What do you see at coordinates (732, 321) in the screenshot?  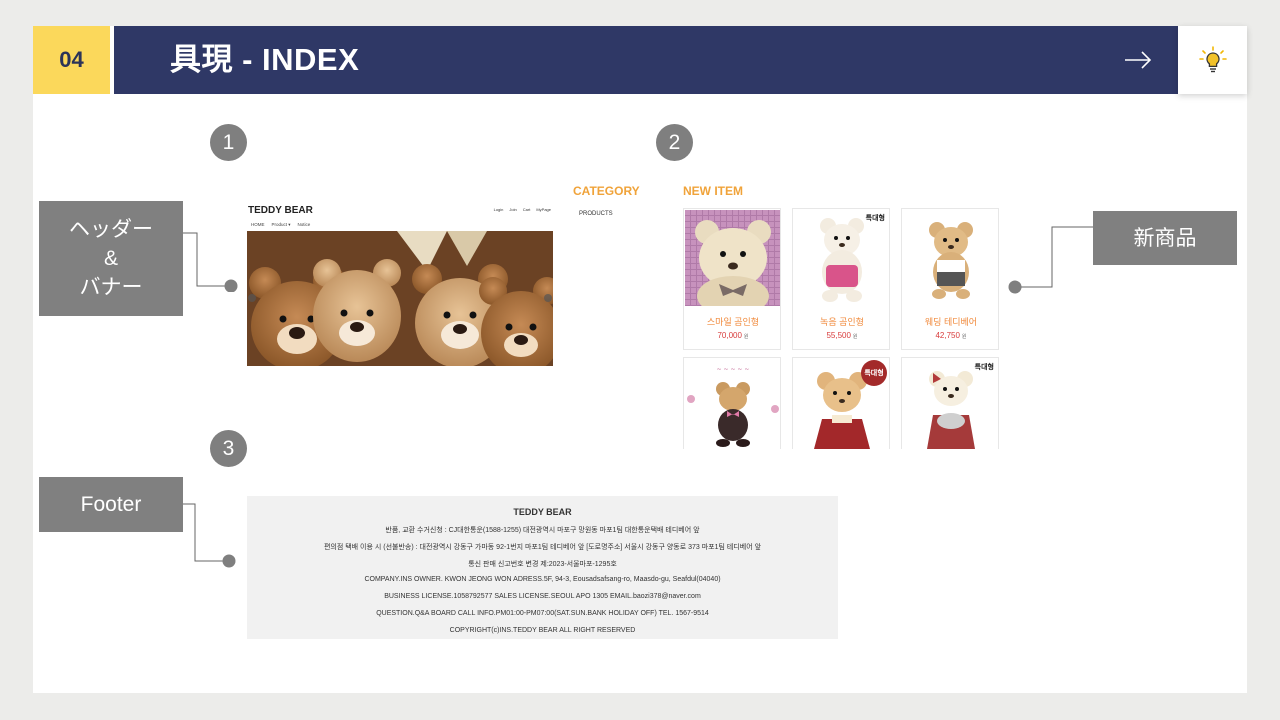 I see `product-name: 스마일 곰인형` at bounding box center [732, 321].